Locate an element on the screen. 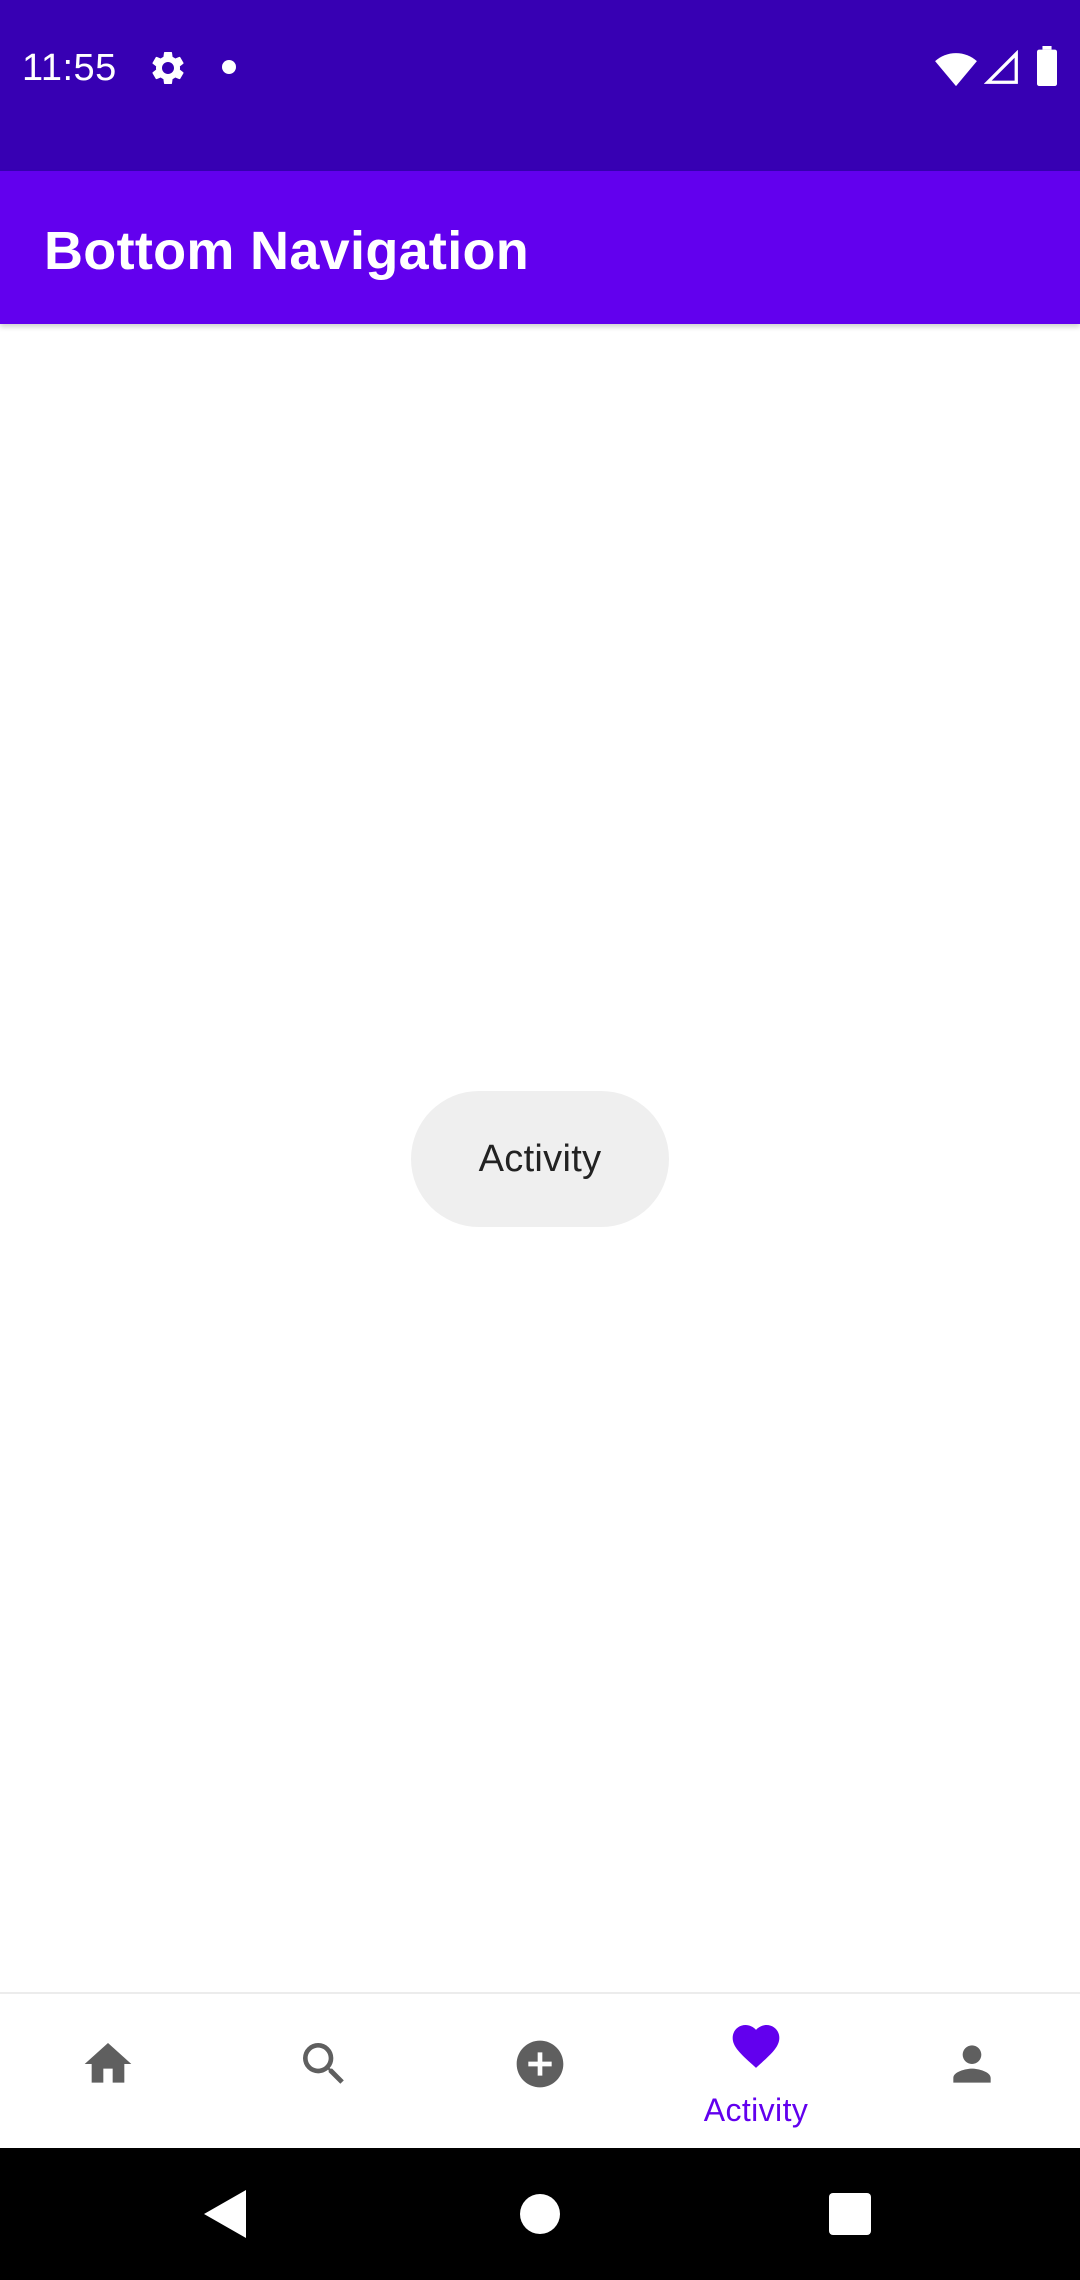 The width and height of the screenshot is (1080, 2280). back-icon is located at coordinates (226, 2214).